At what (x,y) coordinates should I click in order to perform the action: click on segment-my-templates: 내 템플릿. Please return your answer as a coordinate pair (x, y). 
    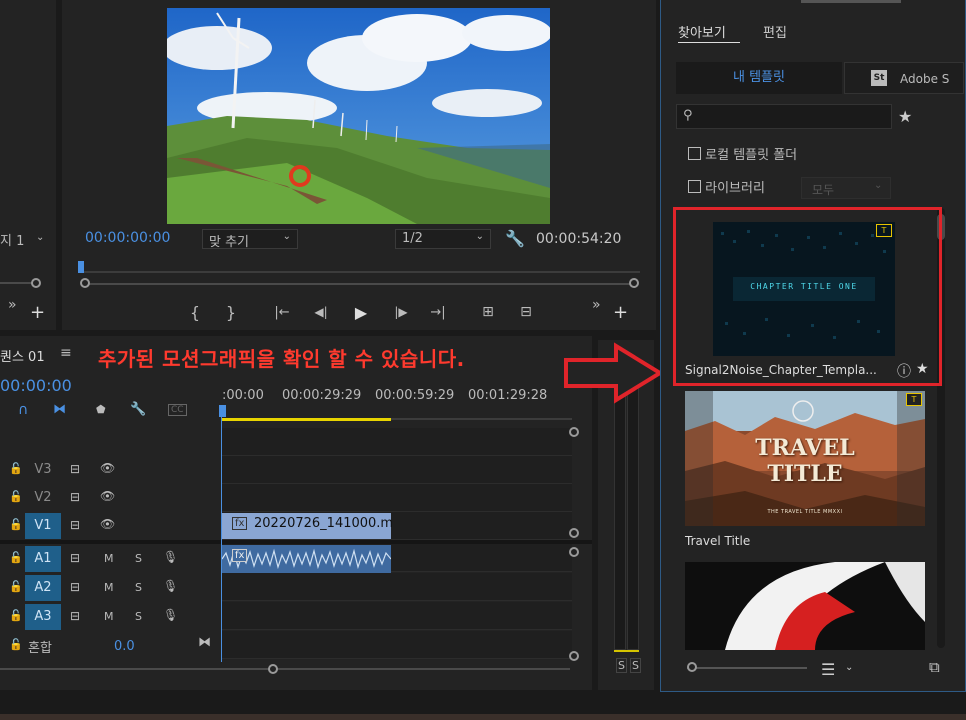
    Looking at the image, I should click on (759, 78).